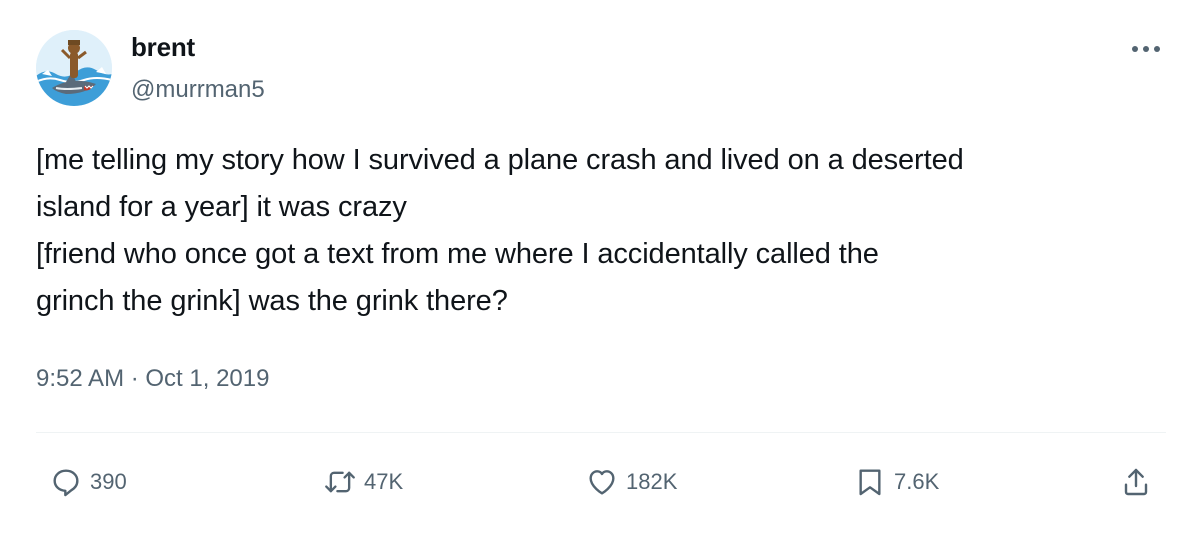  I want to click on retweet-button: 47K, so click(361, 482).